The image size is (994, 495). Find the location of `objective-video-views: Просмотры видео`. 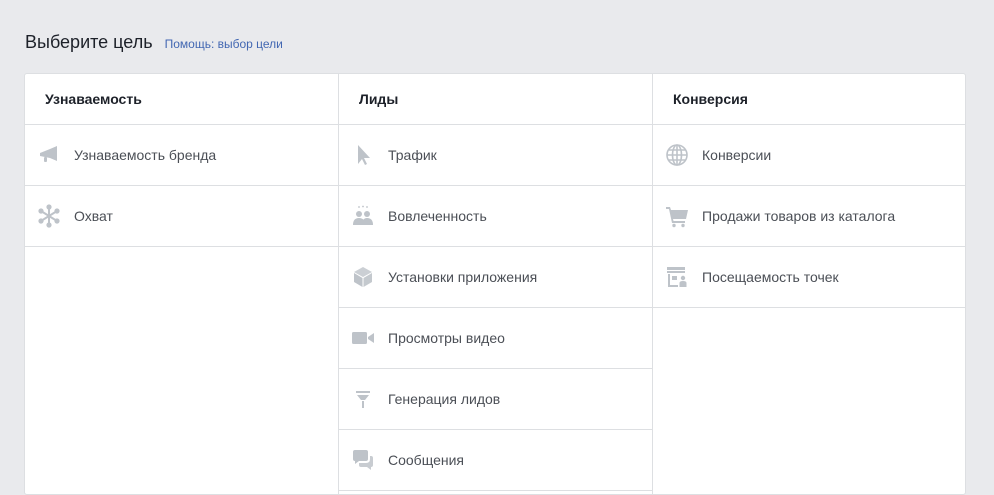

objective-video-views: Просмотры видео is located at coordinates (495, 338).